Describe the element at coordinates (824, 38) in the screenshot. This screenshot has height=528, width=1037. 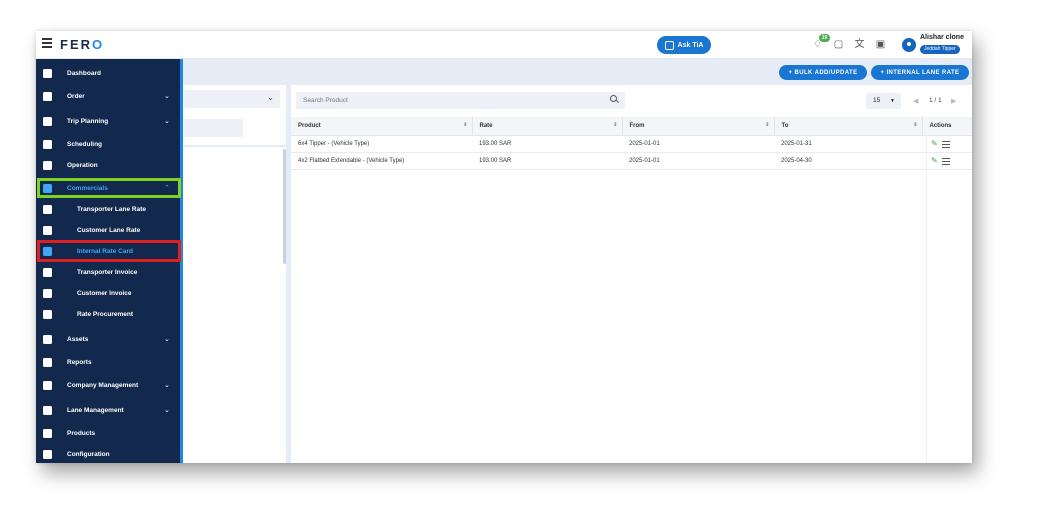
I see `notification-badge: 19` at that location.